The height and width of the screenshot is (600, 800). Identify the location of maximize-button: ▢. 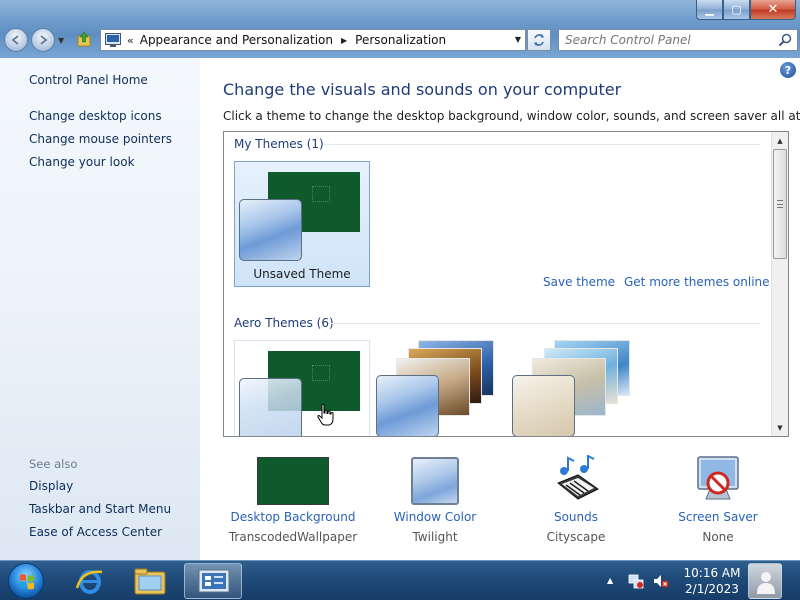
(736, 10).